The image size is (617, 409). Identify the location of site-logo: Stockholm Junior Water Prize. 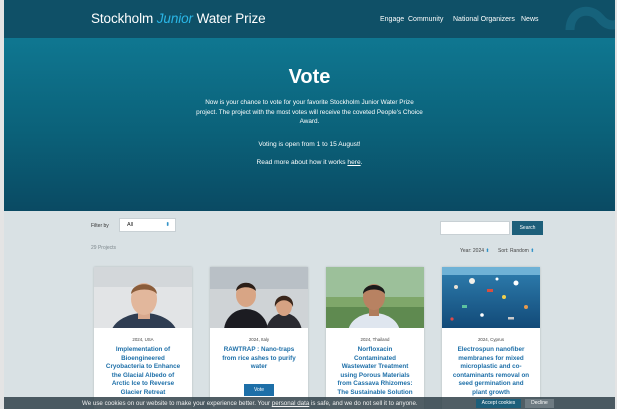
(178, 18).